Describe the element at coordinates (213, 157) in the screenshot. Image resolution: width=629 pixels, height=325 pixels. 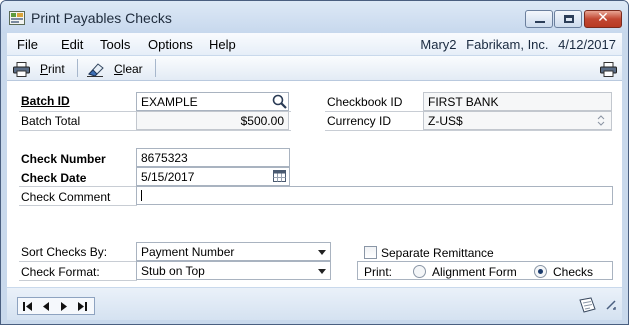
I see `check-number-field: 8675323` at that location.